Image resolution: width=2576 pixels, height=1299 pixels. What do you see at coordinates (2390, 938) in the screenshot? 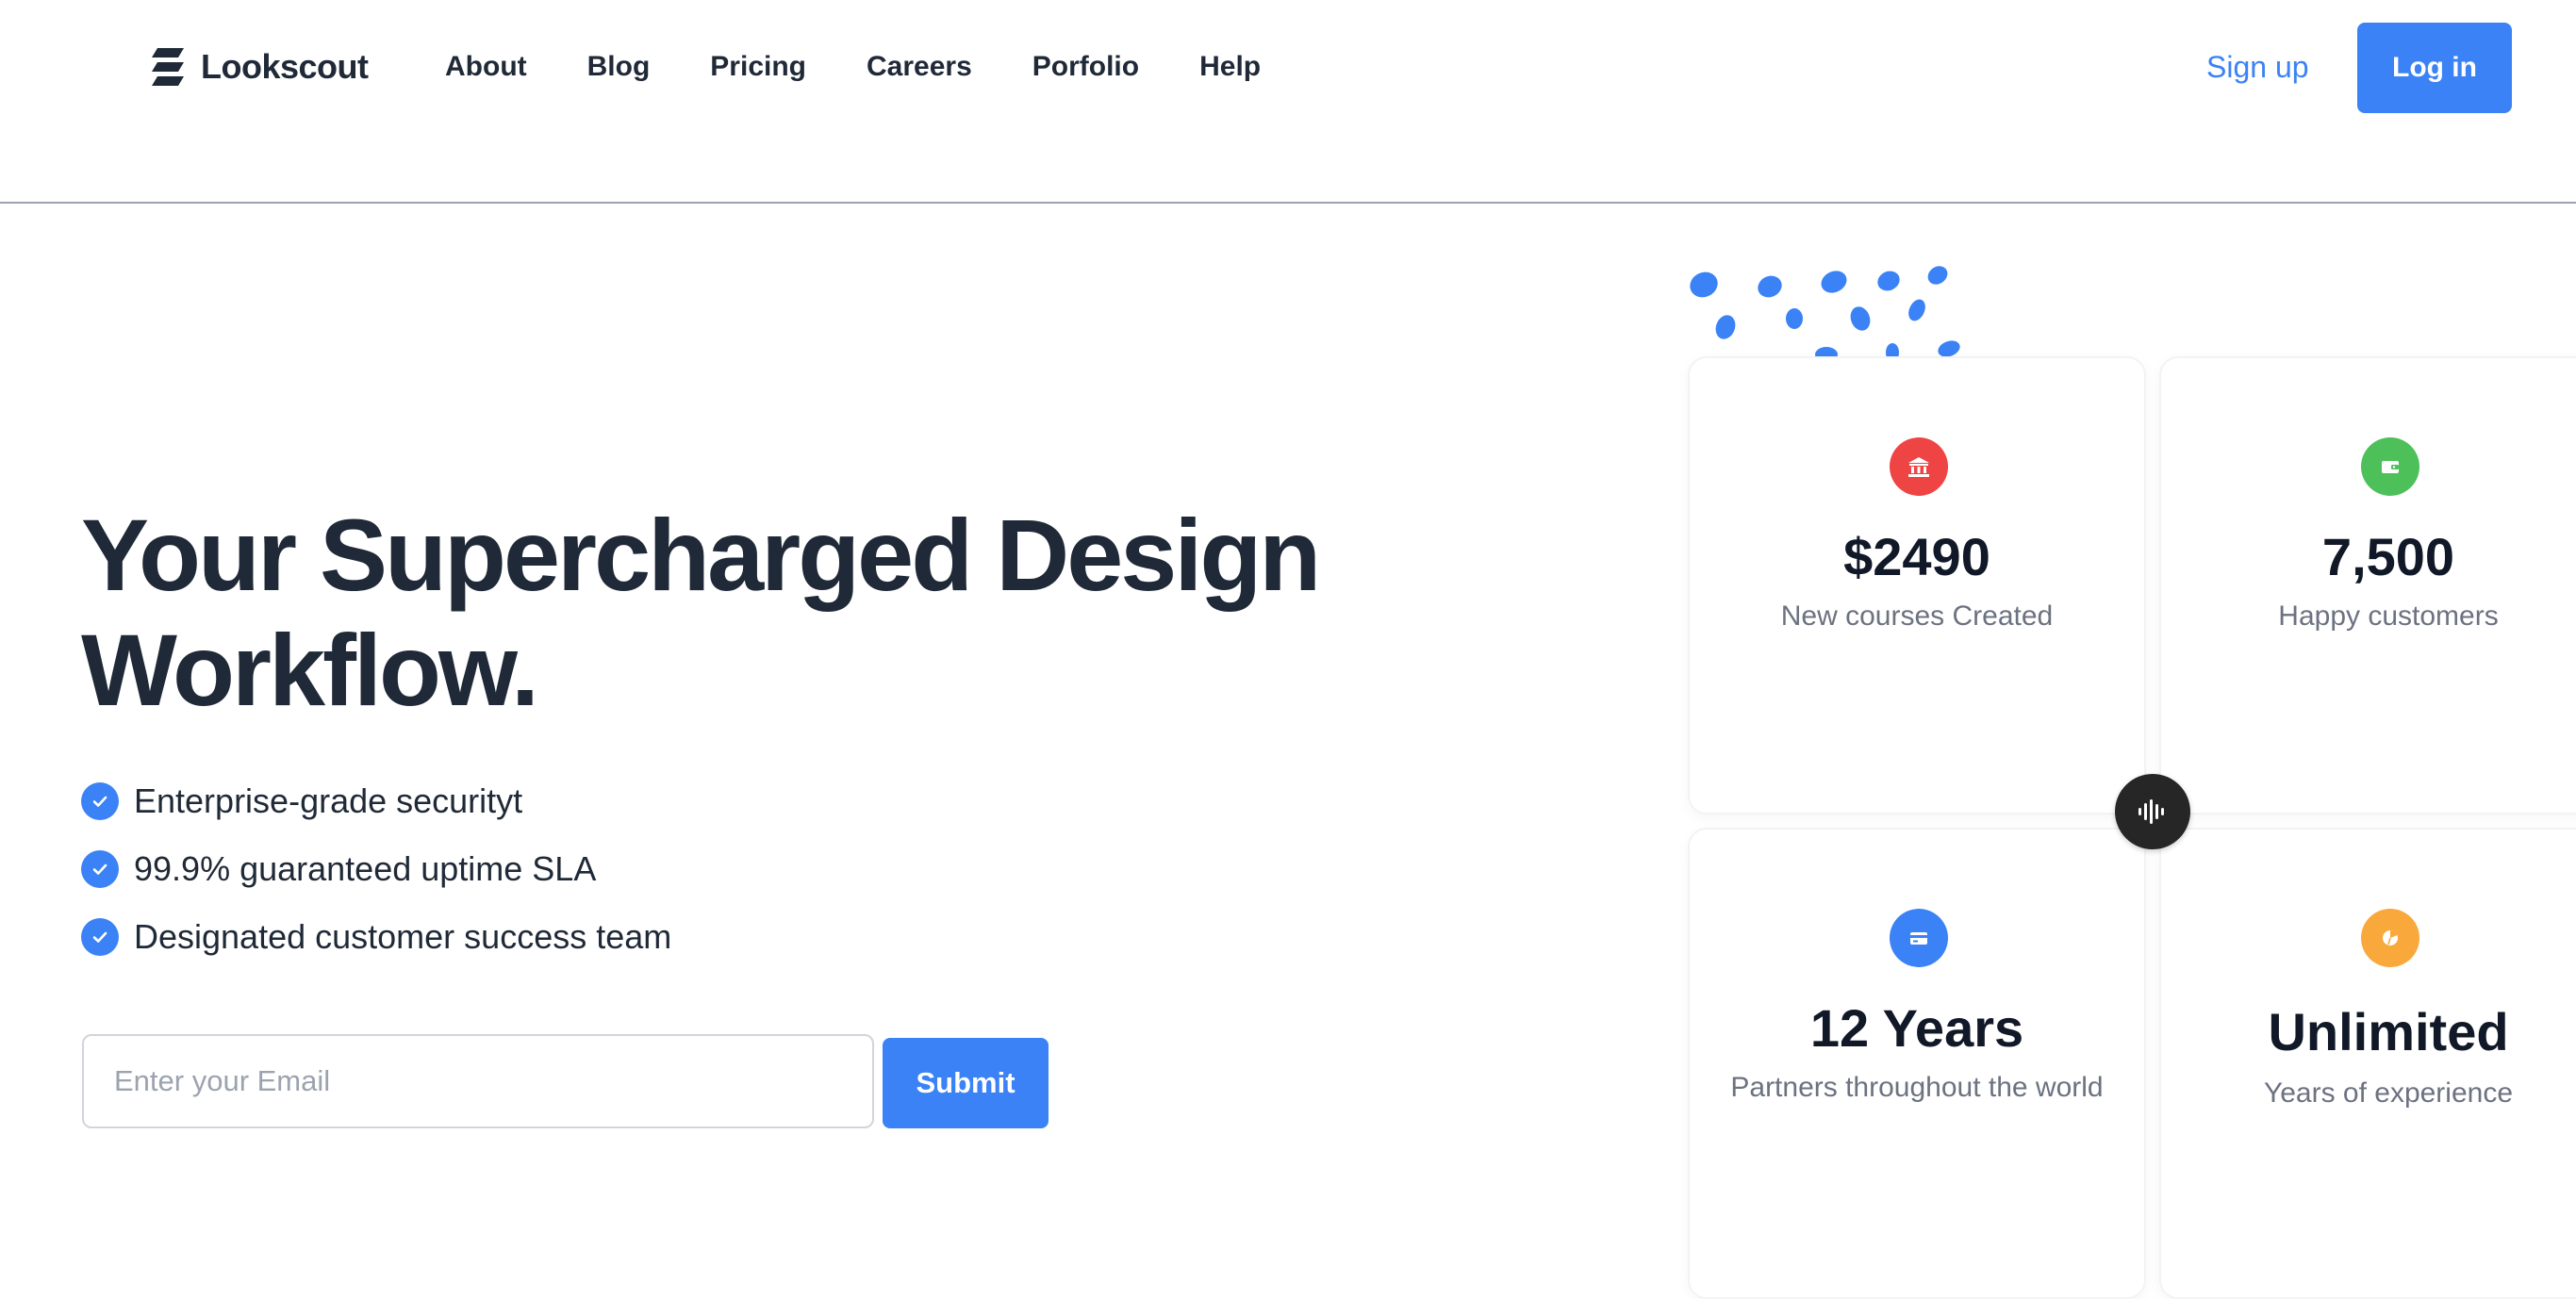
I see `pie-chart-icon` at bounding box center [2390, 938].